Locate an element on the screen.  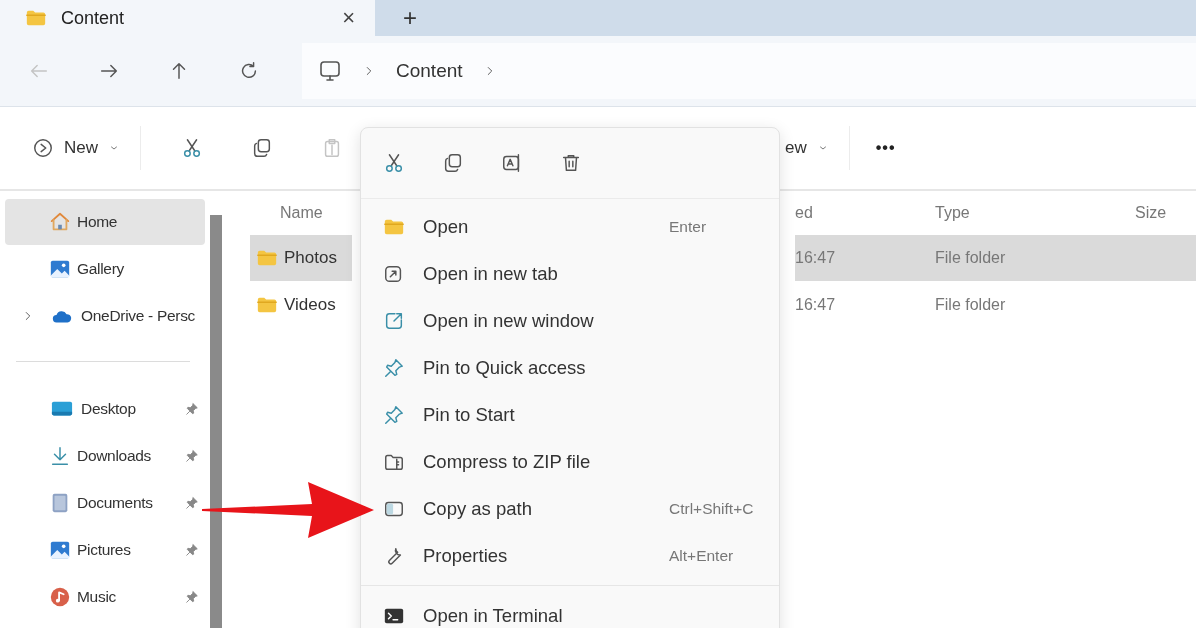
address-bar: Content is located at coordinates (749, 71).